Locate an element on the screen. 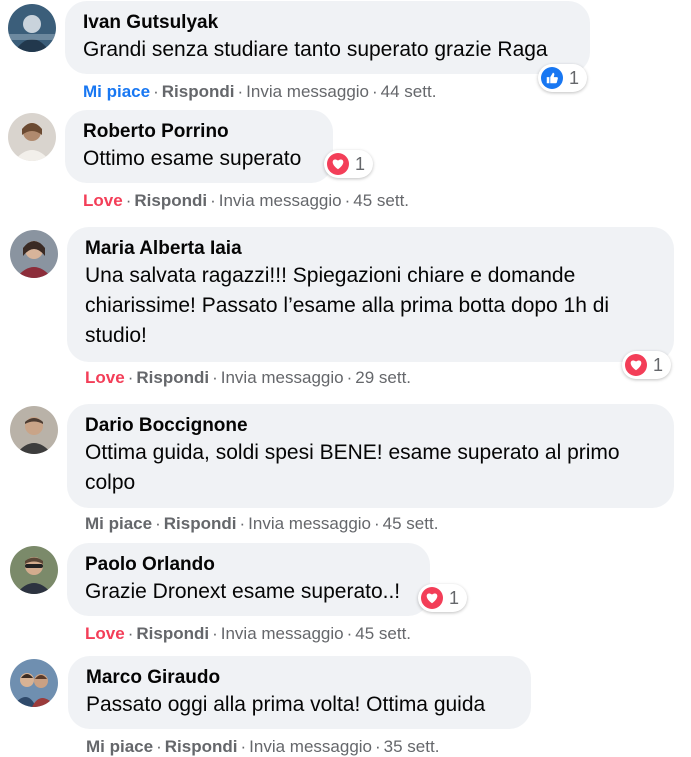  comment-text: Ottimo esame superato is located at coordinates (192, 158).